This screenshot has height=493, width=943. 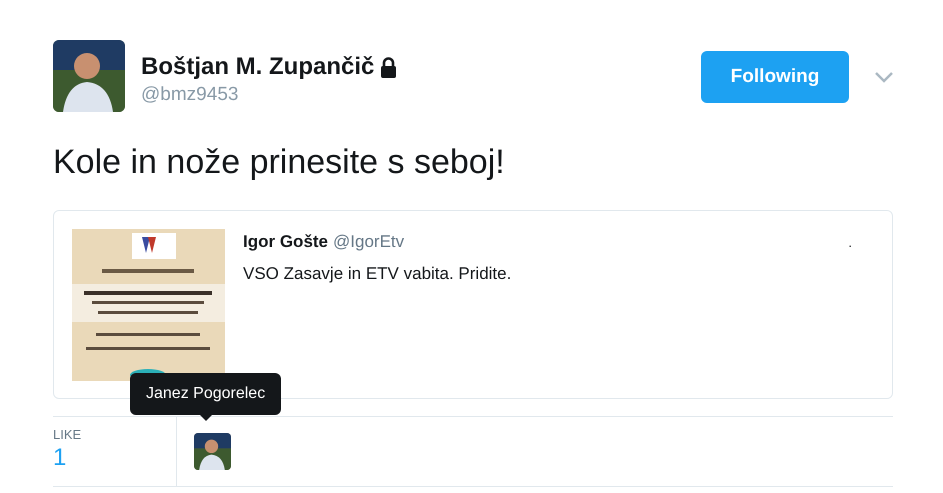 I want to click on like-count: 1, so click(x=114, y=458).